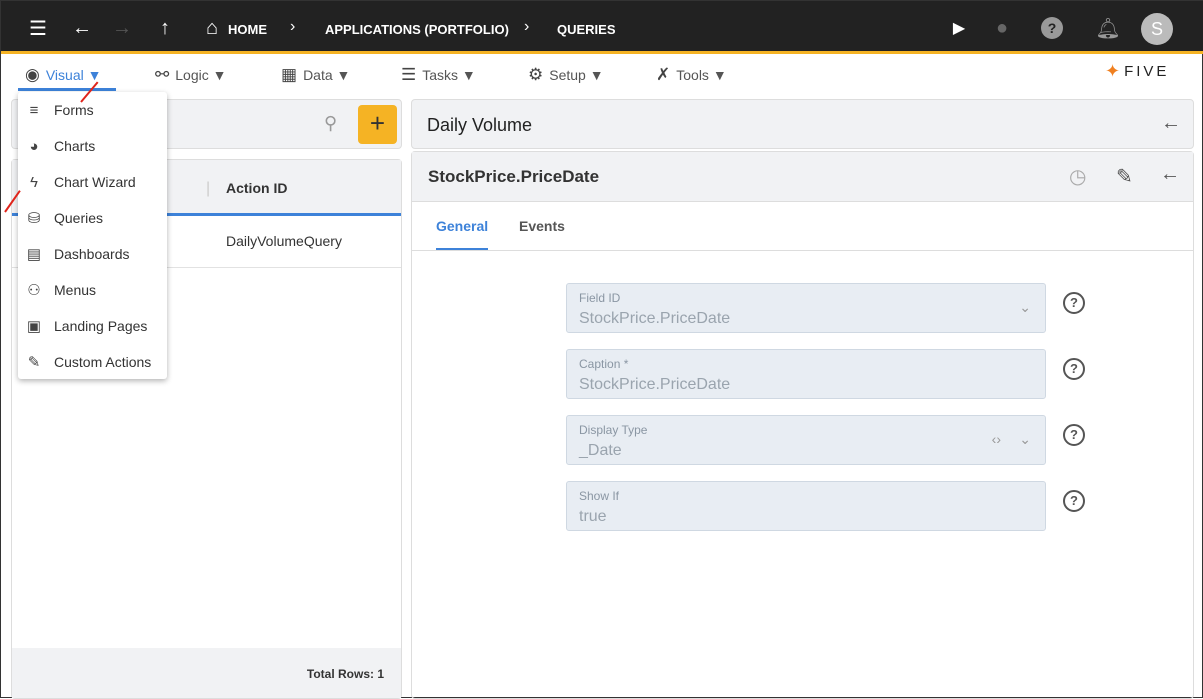 The image size is (1203, 699). Describe the element at coordinates (806, 506) in the screenshot. I see `show-if-field: Show If true` at that location.